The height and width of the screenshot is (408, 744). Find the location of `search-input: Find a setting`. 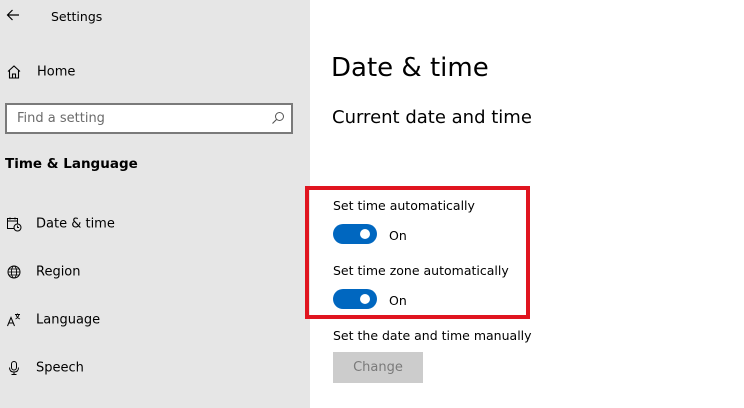

search-input: Find a setting is located at coordinates (149, 118).